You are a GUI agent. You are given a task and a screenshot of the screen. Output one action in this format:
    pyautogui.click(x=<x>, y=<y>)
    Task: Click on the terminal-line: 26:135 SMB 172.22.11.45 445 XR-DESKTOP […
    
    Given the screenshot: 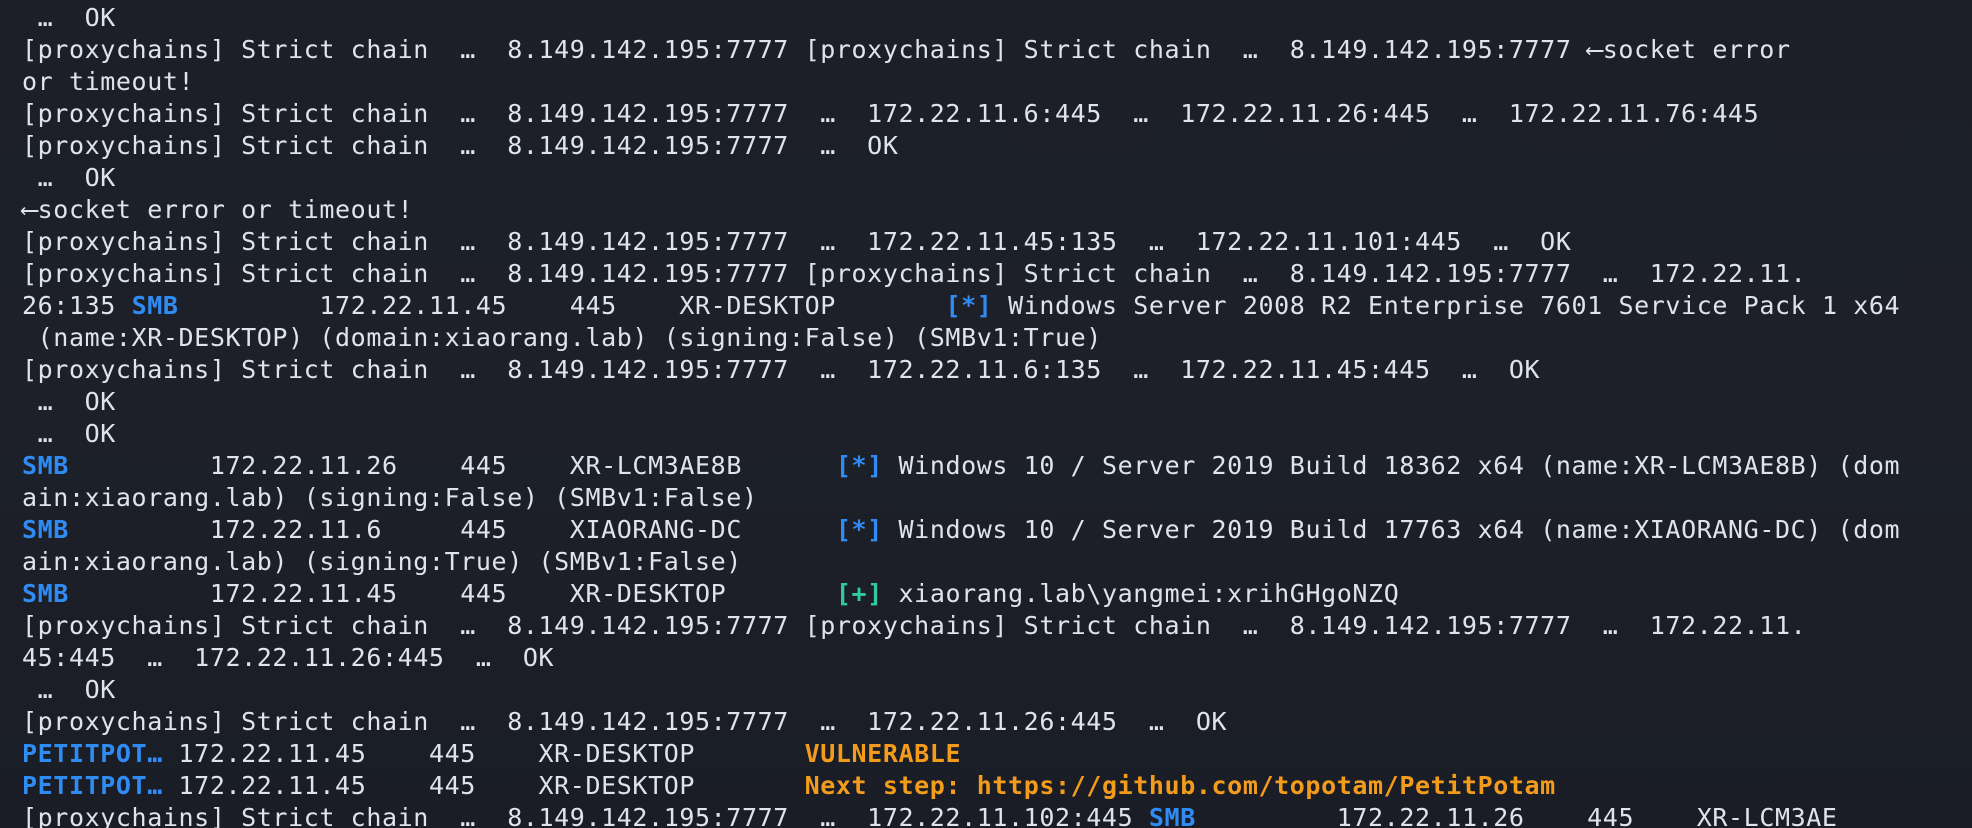 What is the action you would take?
    pyautogui.click(x=961, y=306)
    